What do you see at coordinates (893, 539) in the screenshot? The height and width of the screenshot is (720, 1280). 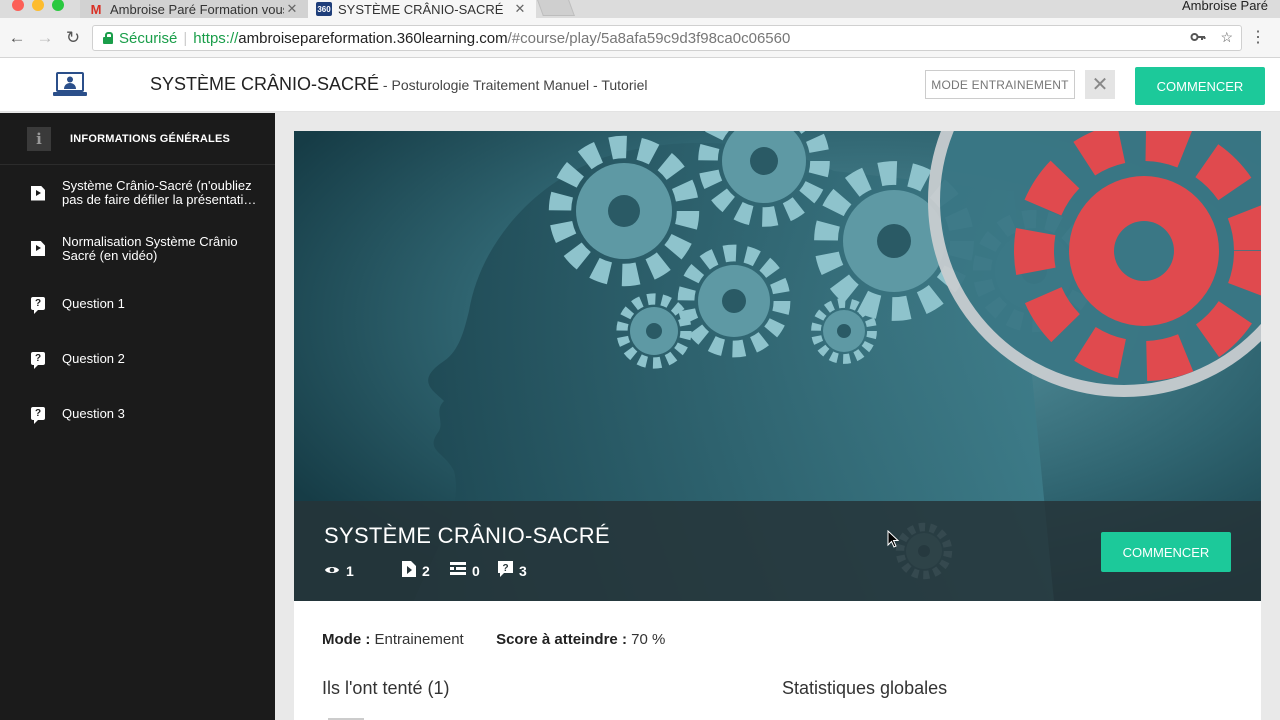 I see `mouse-cursor-icon` at bounding box center [893, 539].